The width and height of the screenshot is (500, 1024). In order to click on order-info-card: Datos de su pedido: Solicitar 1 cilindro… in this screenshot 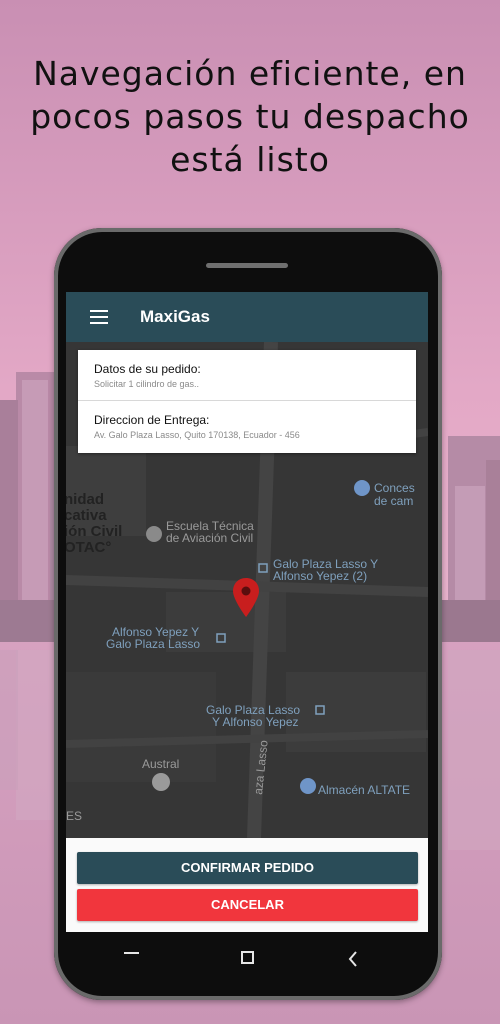, I will do `click(247, 401)`.